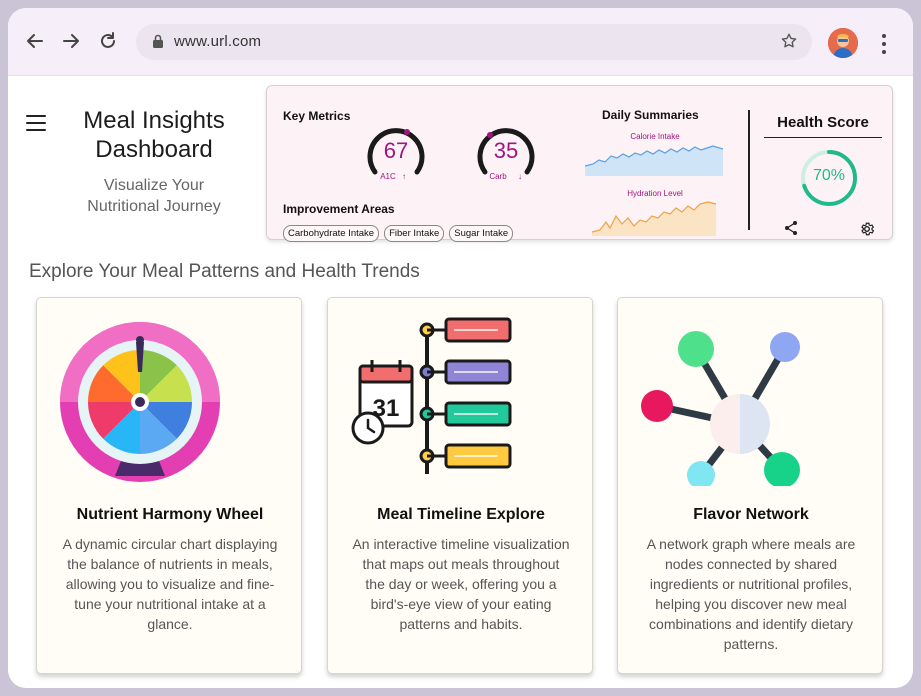 The width and height of the screenshot is (921, 696). Describe the element at coordinates (331, 233) in the screenshot. I see `chip-carbohydrate: Carbohydrate Intake` at that location.